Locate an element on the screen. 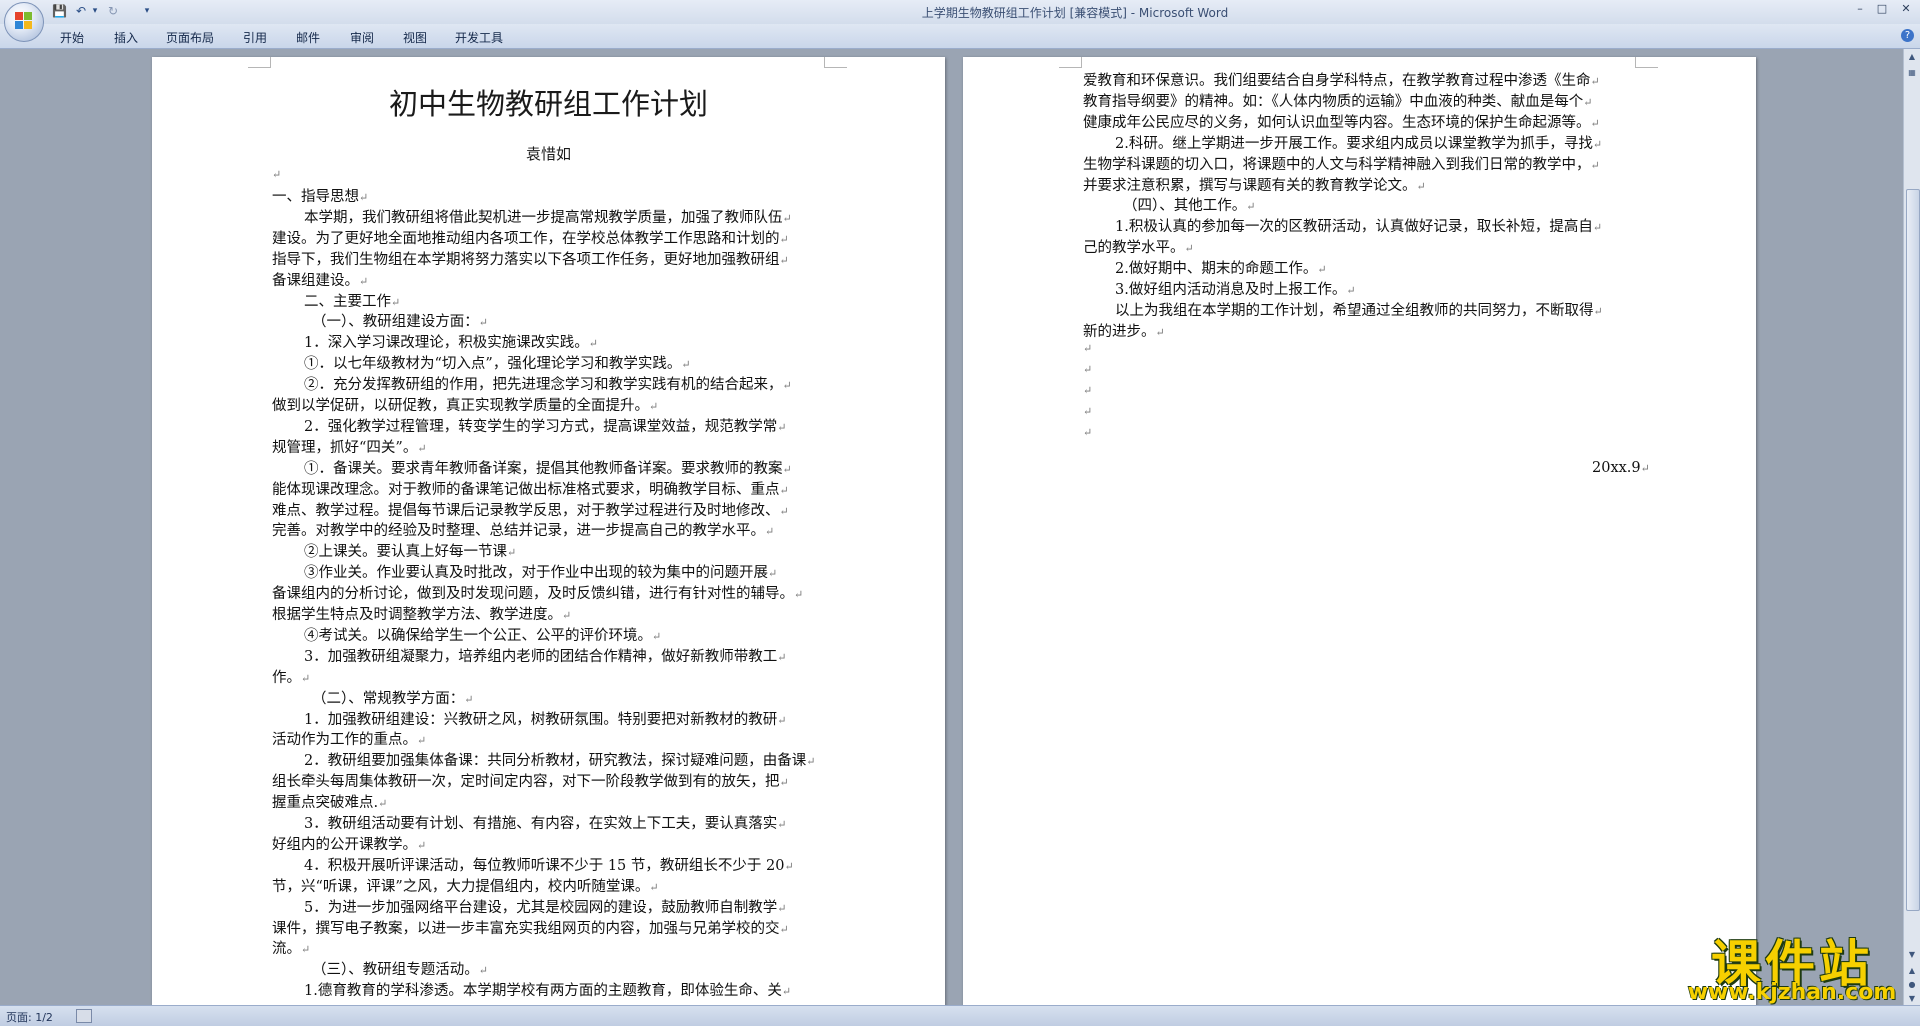  document-line: 健康成年公民应尽的义务，如何认识血型等内容。生态环境的保护生命起源等。↵ is located at coordinates (1341, 122).